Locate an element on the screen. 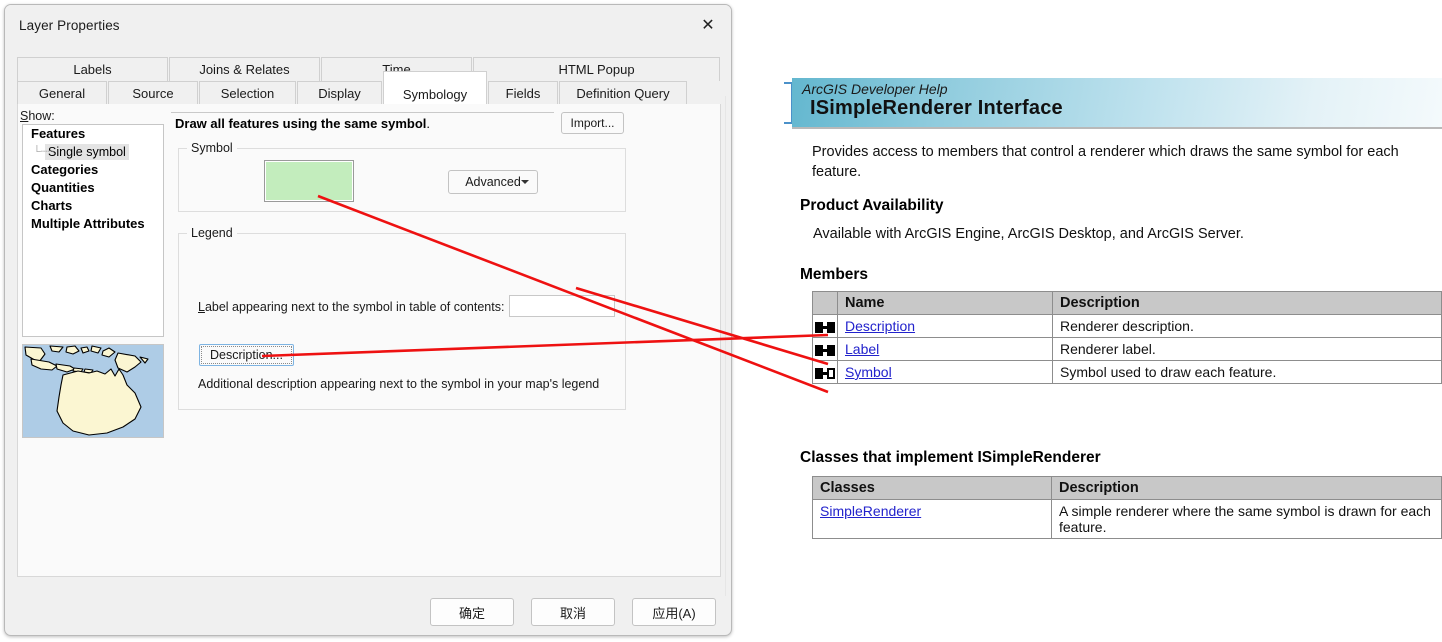 This screenshot has height=642, width=1442. ok-button: 确定 is located at coordinates (472, 612).